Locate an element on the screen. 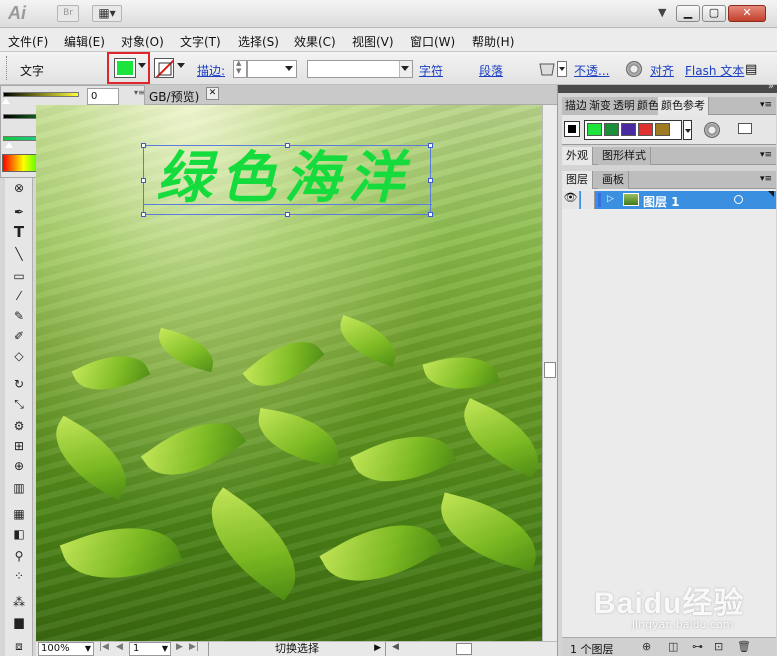  tab-color-guide: 颜色参考 is located at coordinates (683, 106).